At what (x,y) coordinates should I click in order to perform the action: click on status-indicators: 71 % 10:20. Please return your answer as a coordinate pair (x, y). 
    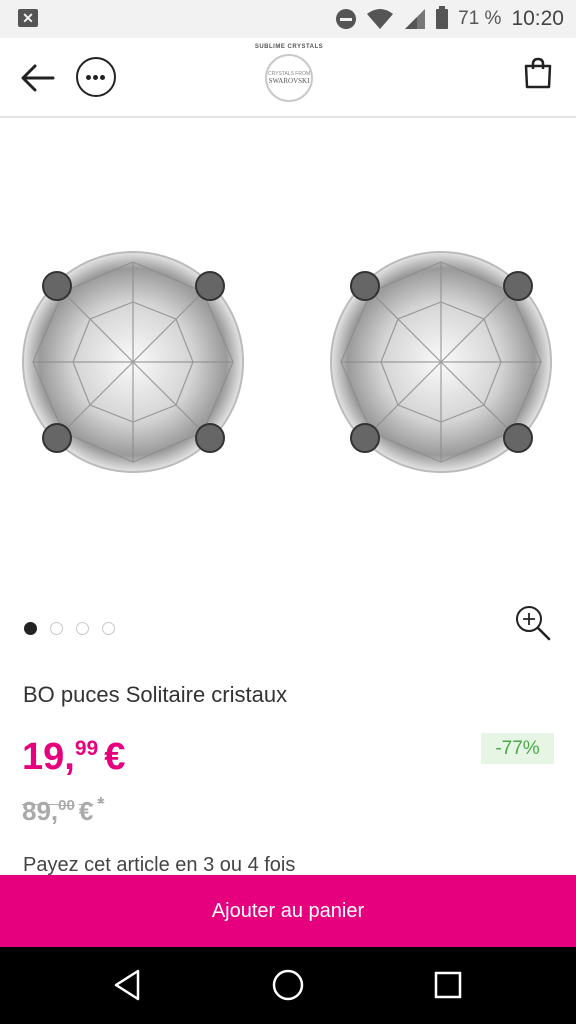
    Looking at the image, I should click on (450, 19).